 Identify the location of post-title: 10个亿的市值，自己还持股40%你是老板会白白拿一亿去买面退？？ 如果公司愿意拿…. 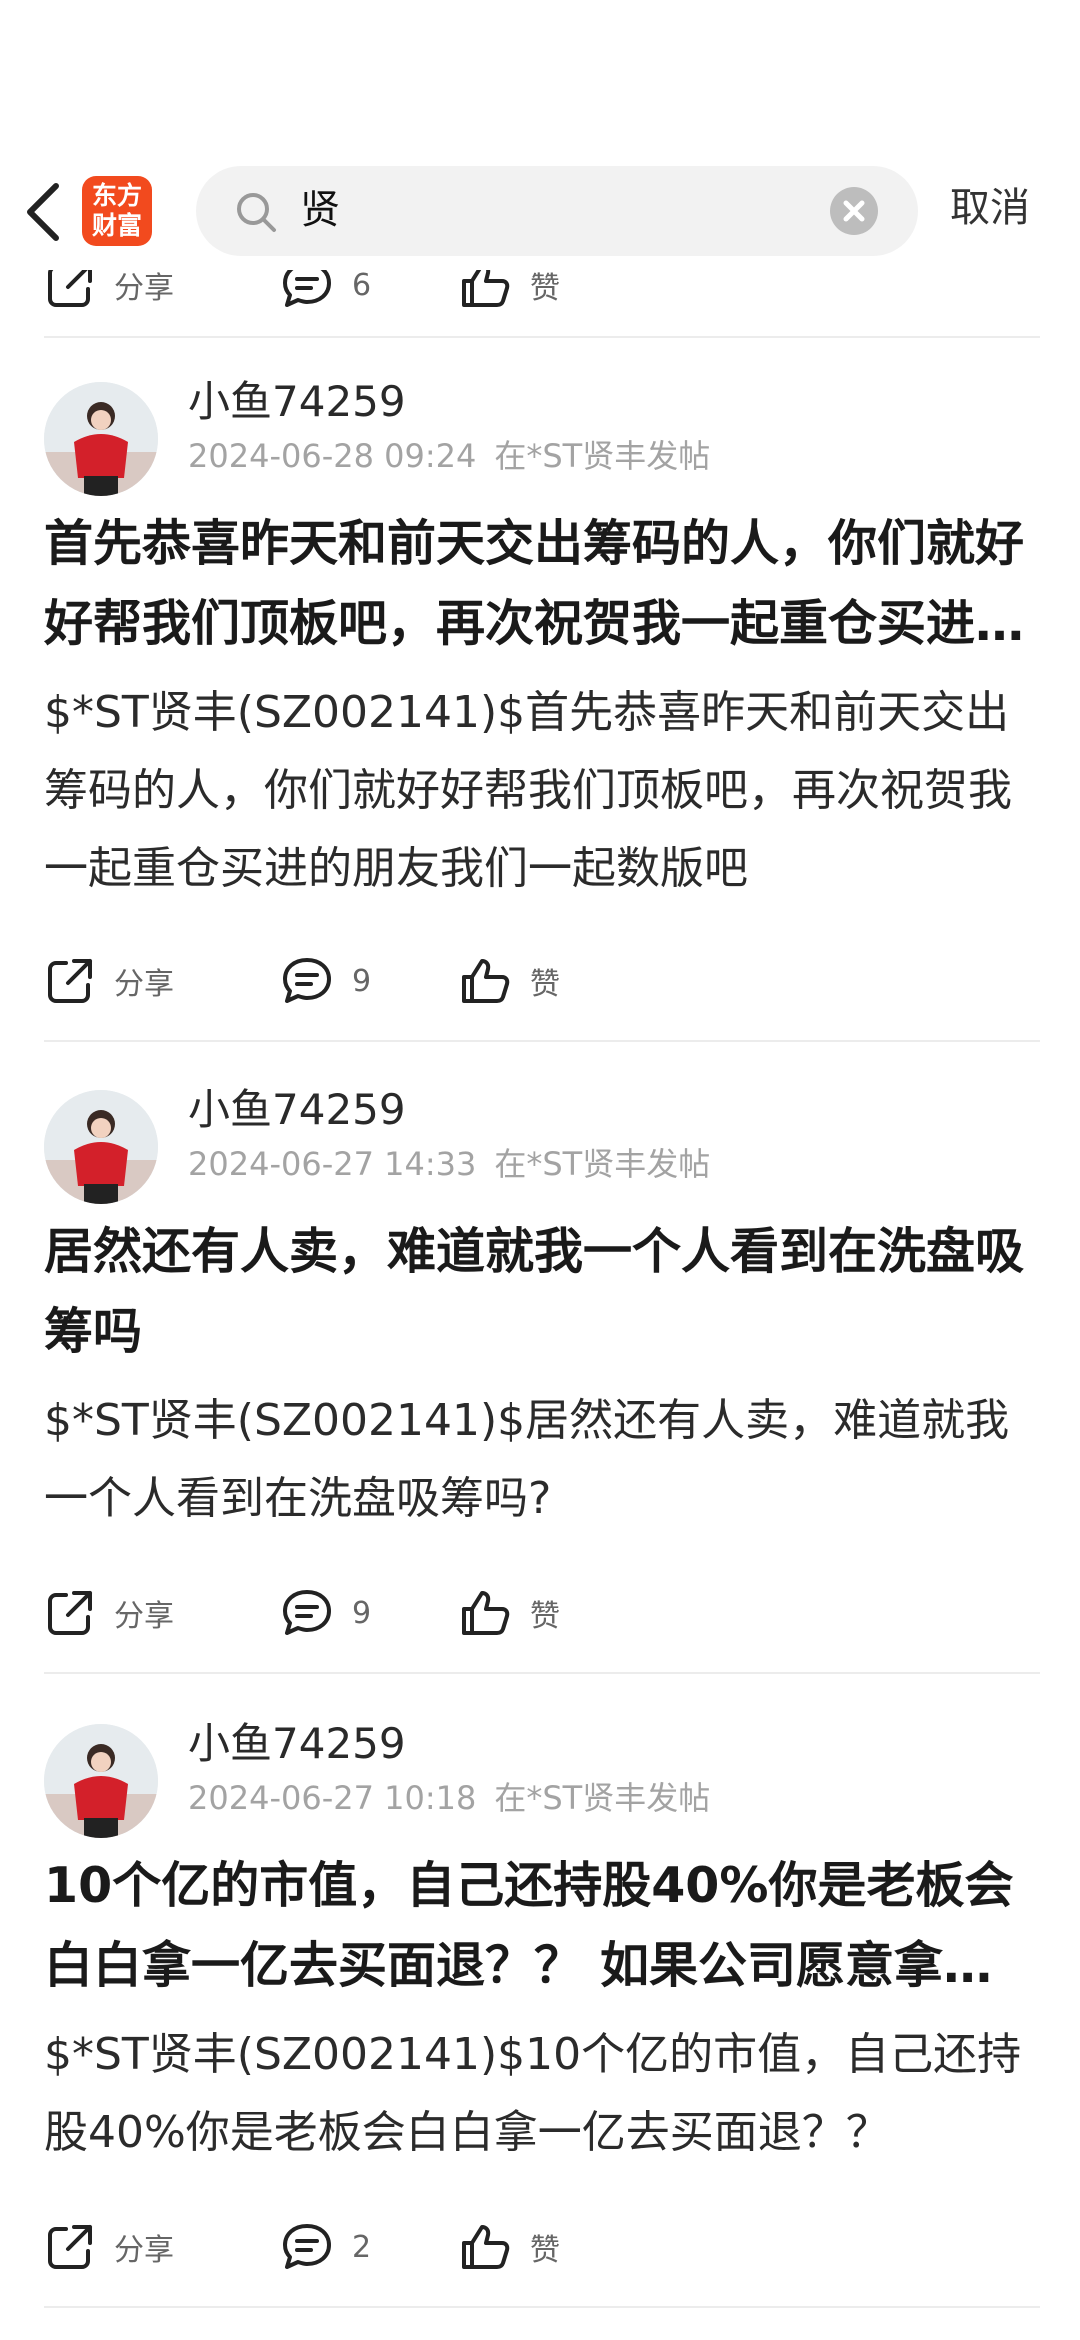
(540, 1926).